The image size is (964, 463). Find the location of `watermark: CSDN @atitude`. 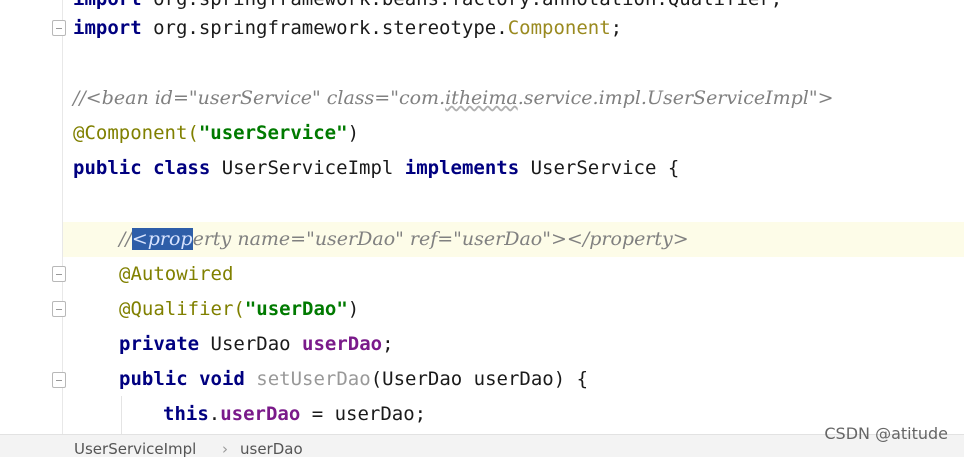

watermark: CSDN @atitude is located at coordinates (886, 433).